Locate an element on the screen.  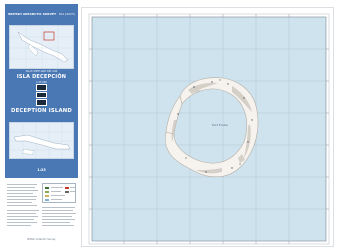
cover-header: BRITISH ANTARCTIC SURVEY BAS (UKAHT) is located at coordinates (41, 14).